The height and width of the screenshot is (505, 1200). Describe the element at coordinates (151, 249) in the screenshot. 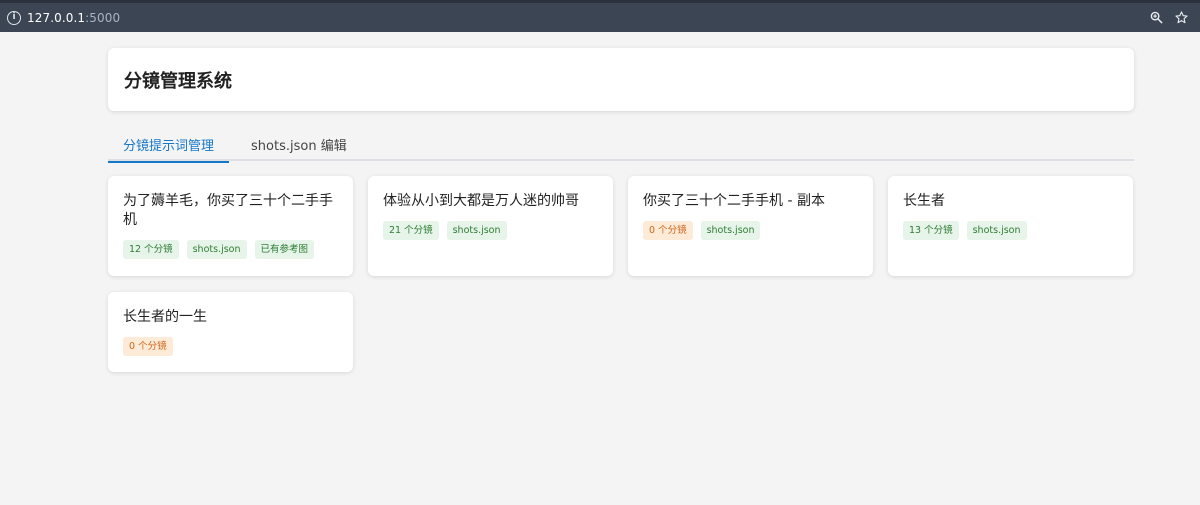

I see `shot-count-badge: 12 个分镜` at that location.